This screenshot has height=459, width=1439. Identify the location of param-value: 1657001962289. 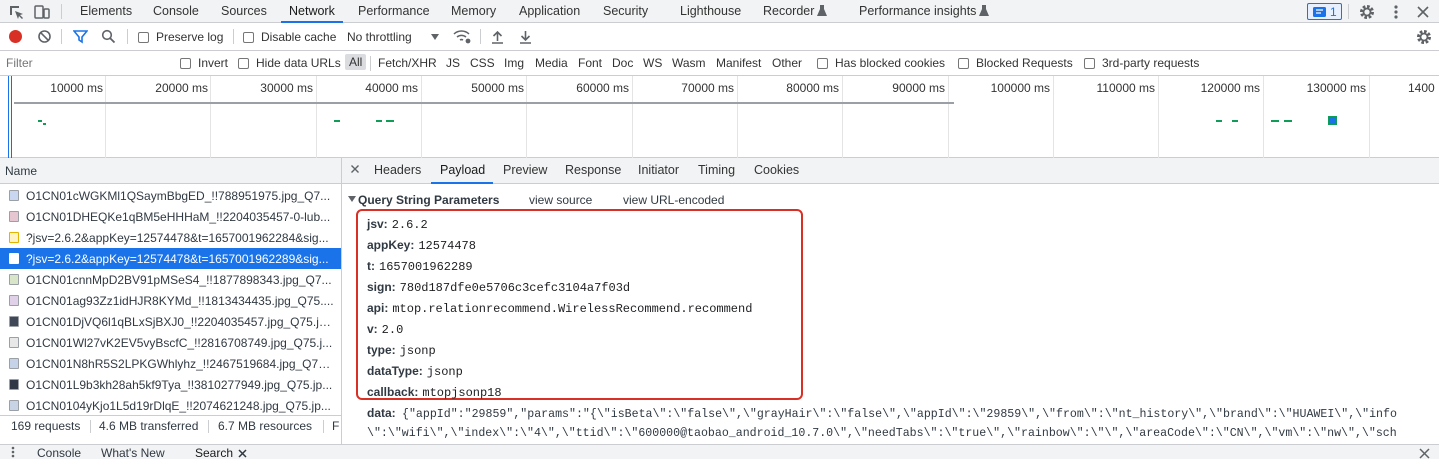
(426, 267).